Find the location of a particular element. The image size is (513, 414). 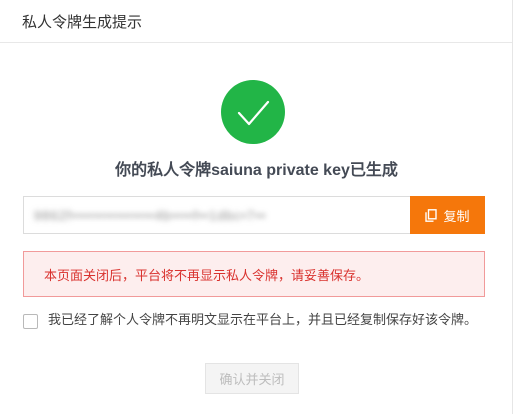

success-heading: 你的私人令牌saiuna private key已生成 is located at coordinates (256, 170).